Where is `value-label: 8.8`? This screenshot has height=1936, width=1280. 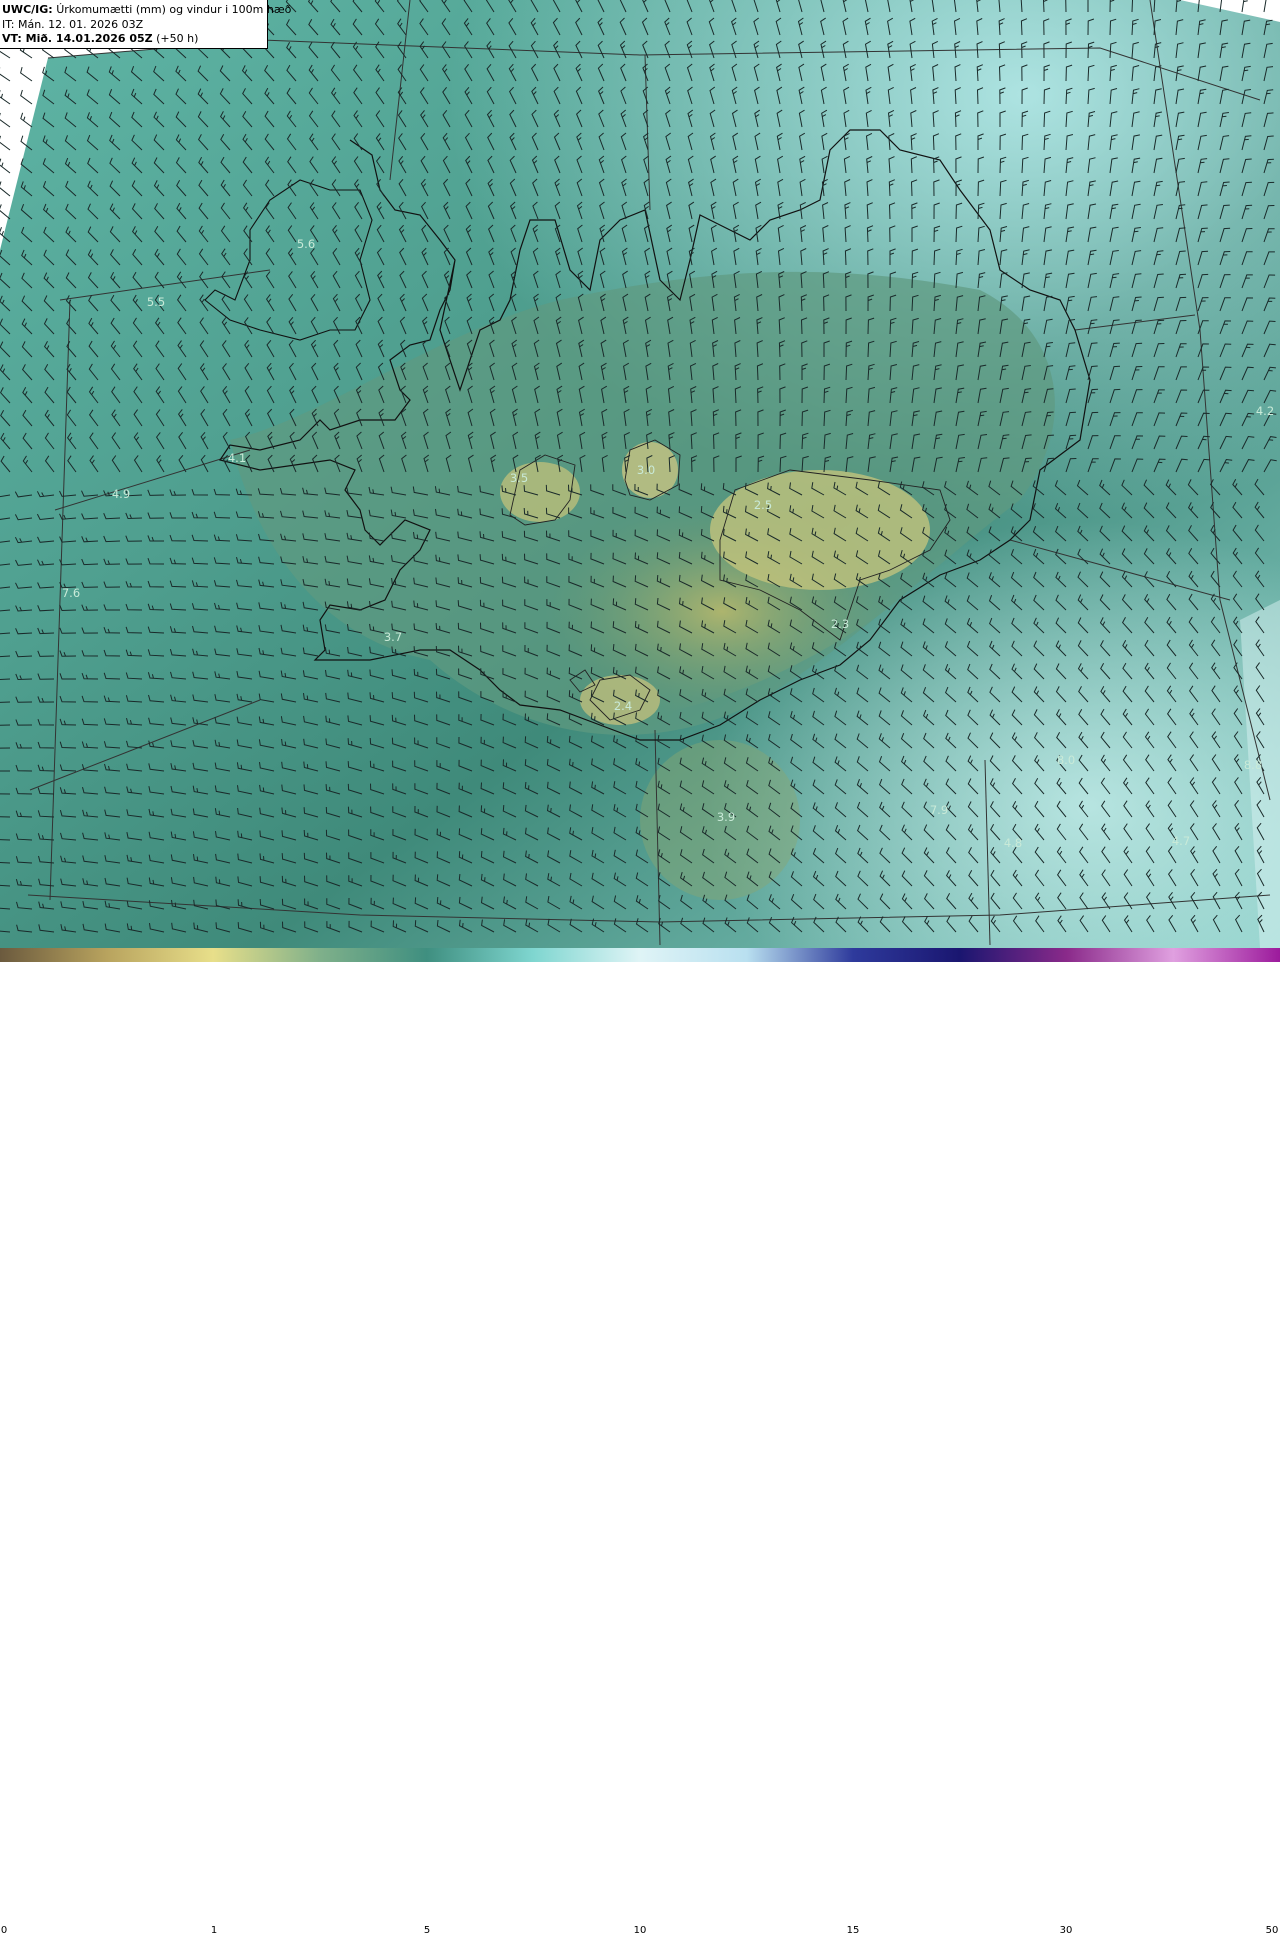
value-label: 8.8 is located at coordinates (1253, 765).